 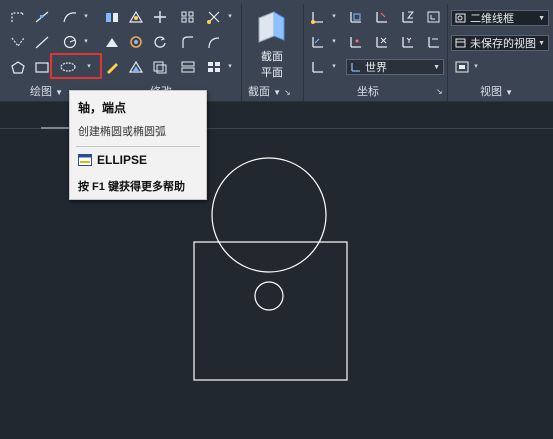 I want to click on grid-icon, so click(x=188, y=17).